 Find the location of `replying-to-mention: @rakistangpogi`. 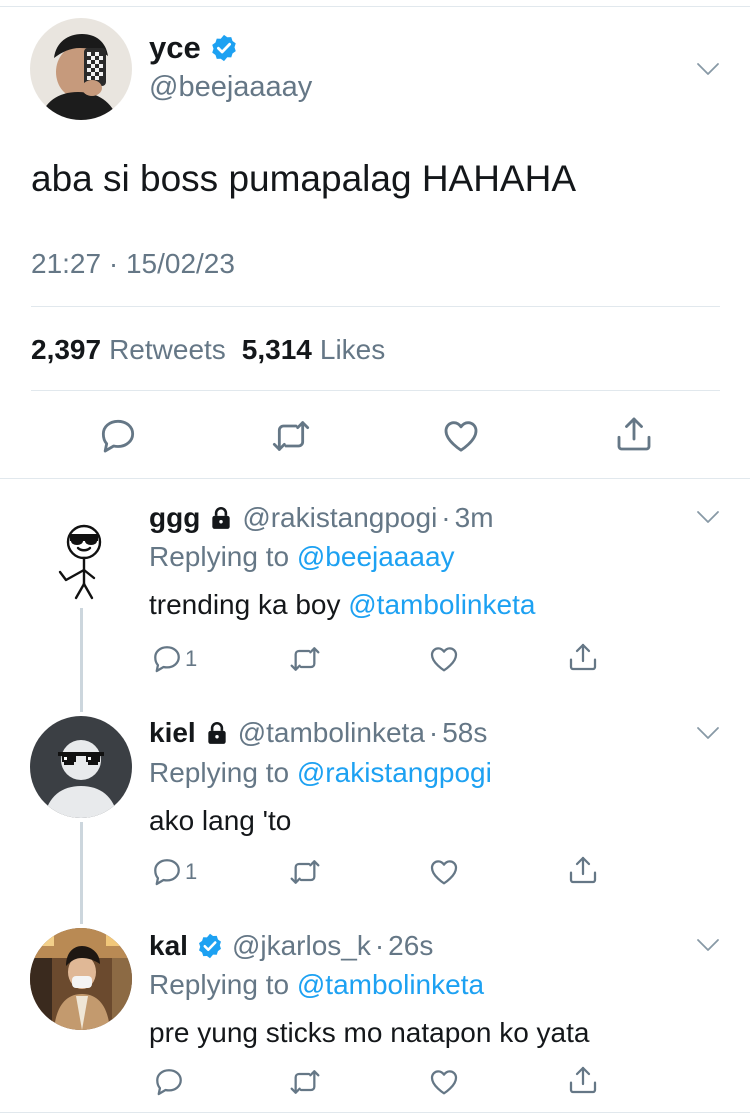

replying-to-mention: @rakistangpogi is located at coordinates (394, 772).